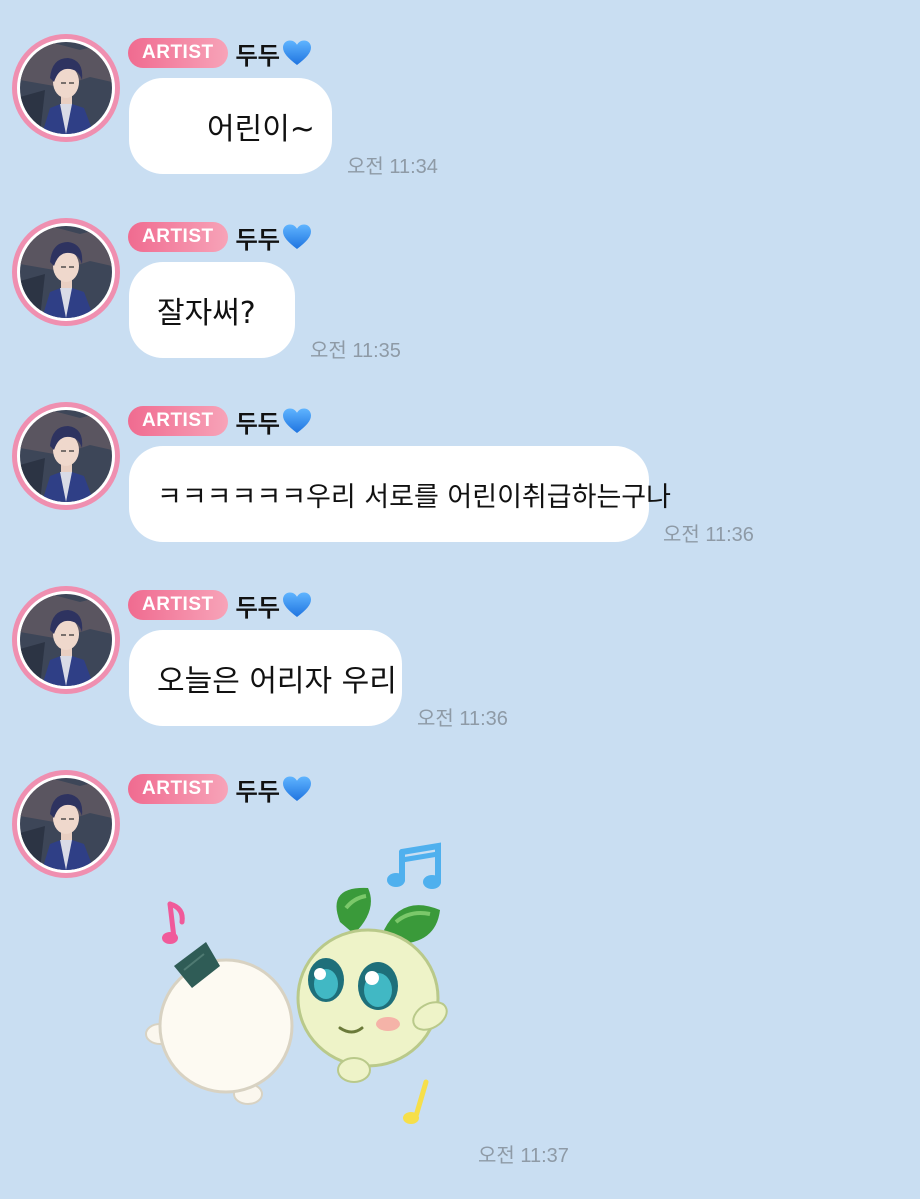 The image size is (920, 1199). I want to click on sheep-character, so click(219, 1023).